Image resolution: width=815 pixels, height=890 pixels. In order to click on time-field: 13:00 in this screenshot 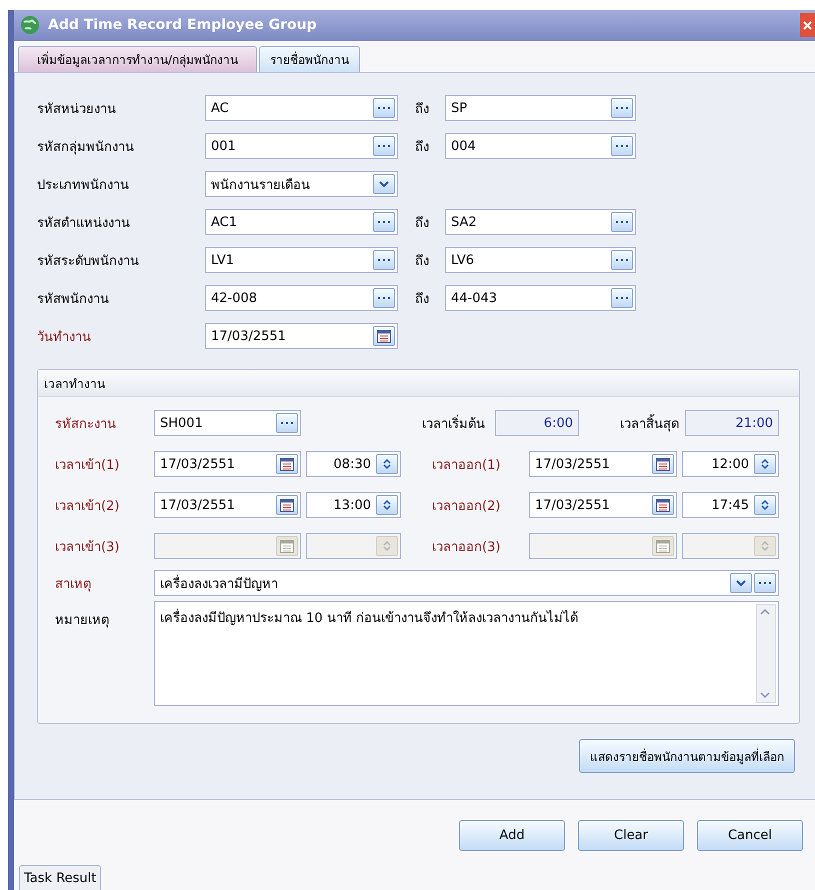, I will do `click(353, 505)`.